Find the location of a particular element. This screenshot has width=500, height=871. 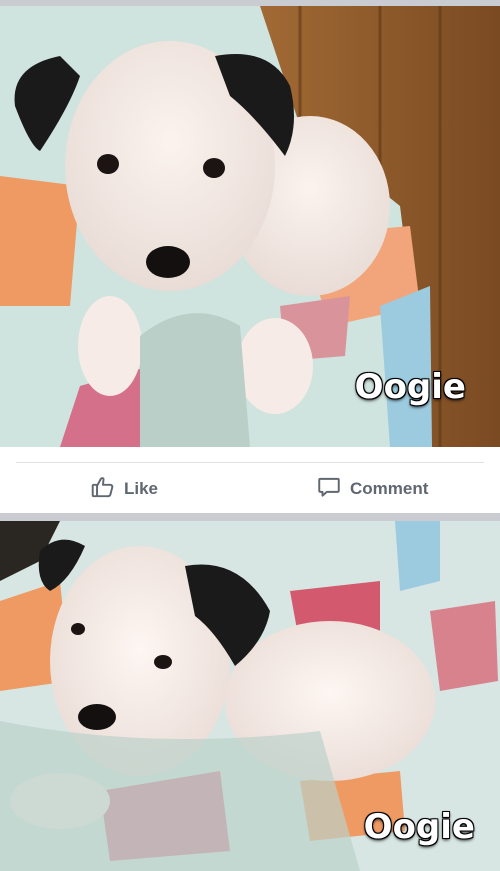

comment-button: Comment is located at coordinates (372, 489).